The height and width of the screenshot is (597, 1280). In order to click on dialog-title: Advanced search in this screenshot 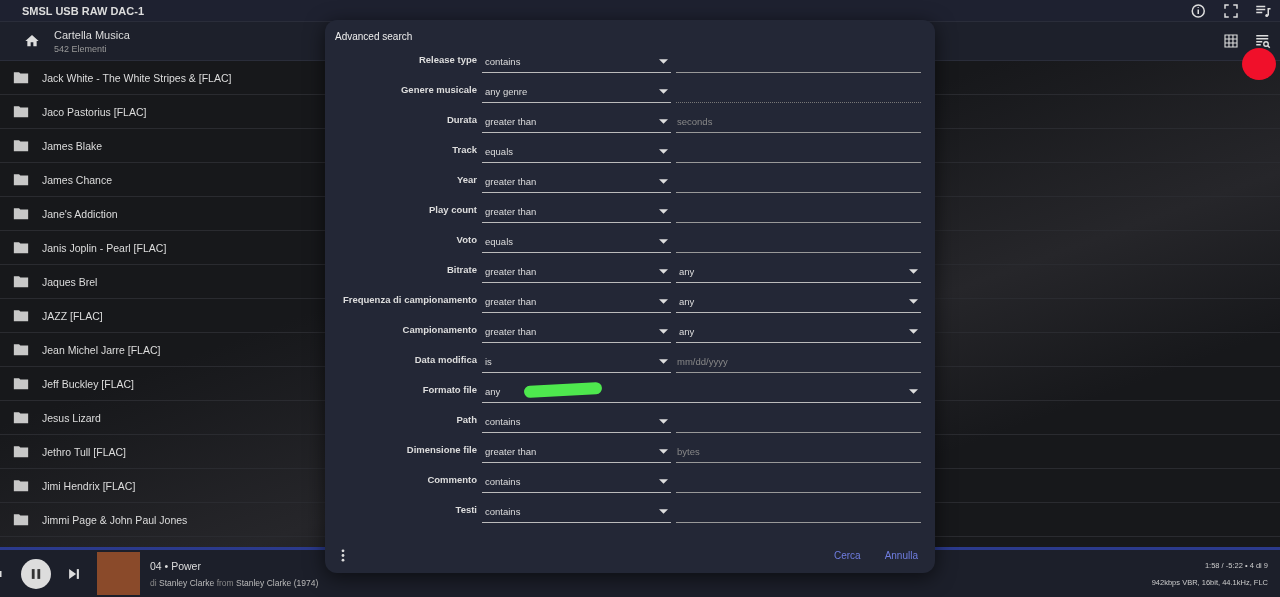, I will do `click(374, 36)`.